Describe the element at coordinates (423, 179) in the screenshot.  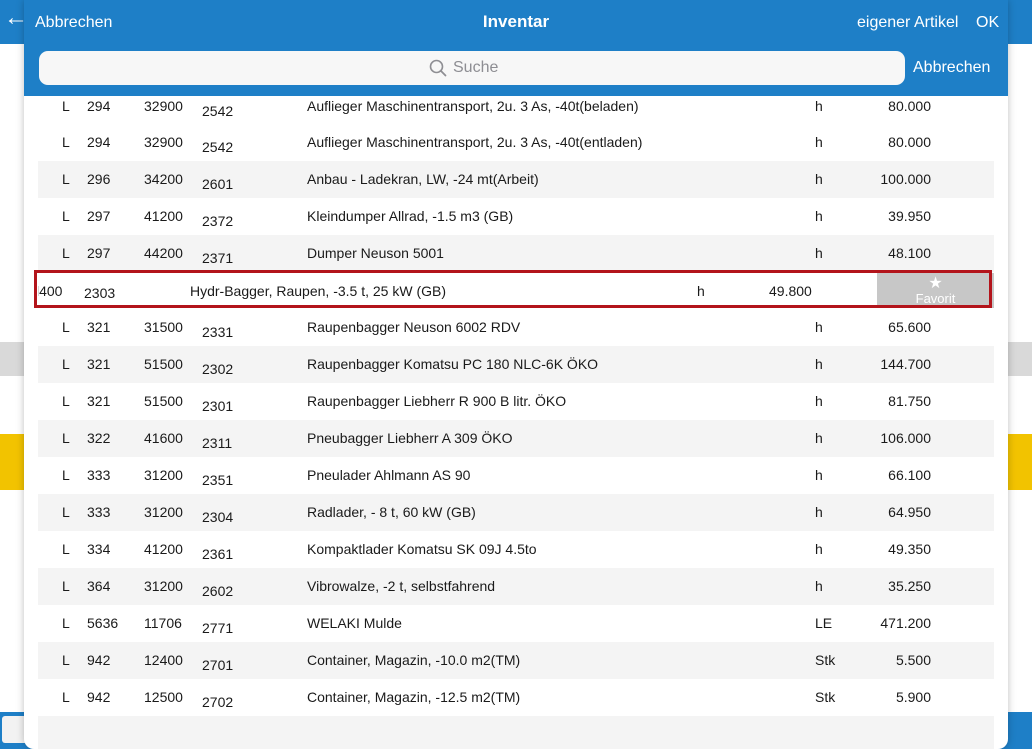
I see `item-description: Anbau - Ladekran, LW, -24 mt(Arbeit)` at that location.